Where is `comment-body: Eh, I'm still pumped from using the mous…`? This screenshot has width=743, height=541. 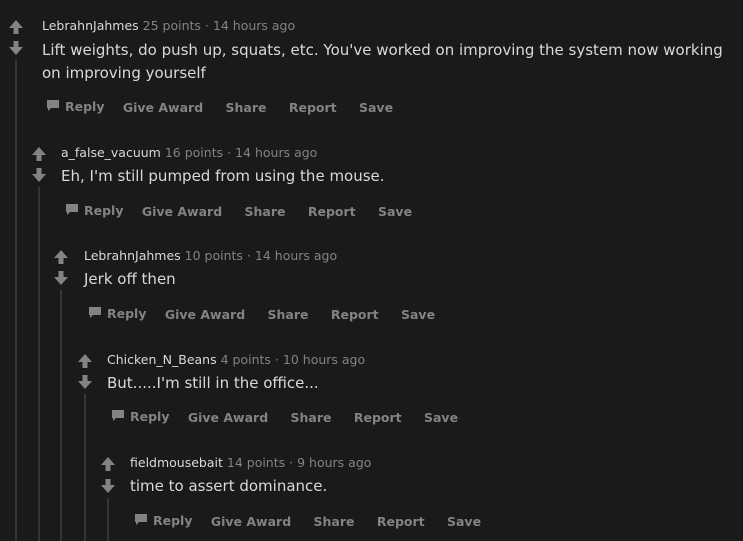
comment-body: Eh, I'm still pumped from using the mous… is located at coordinates (223, 176).